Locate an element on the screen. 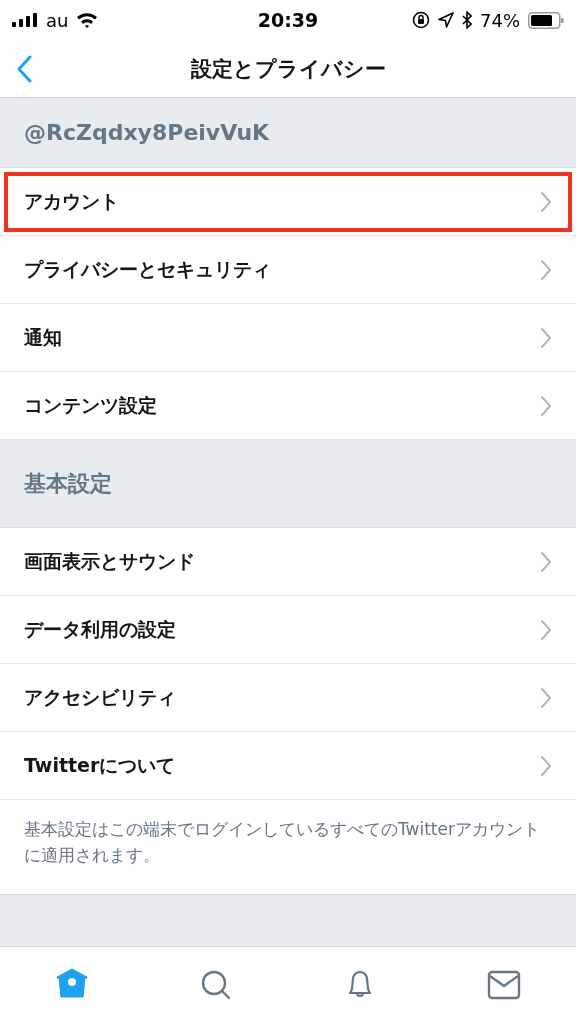 The width and height of the screenshot is (576, 1024). screen-title: 設定とプライバシー is located at coordinates (288, 69).